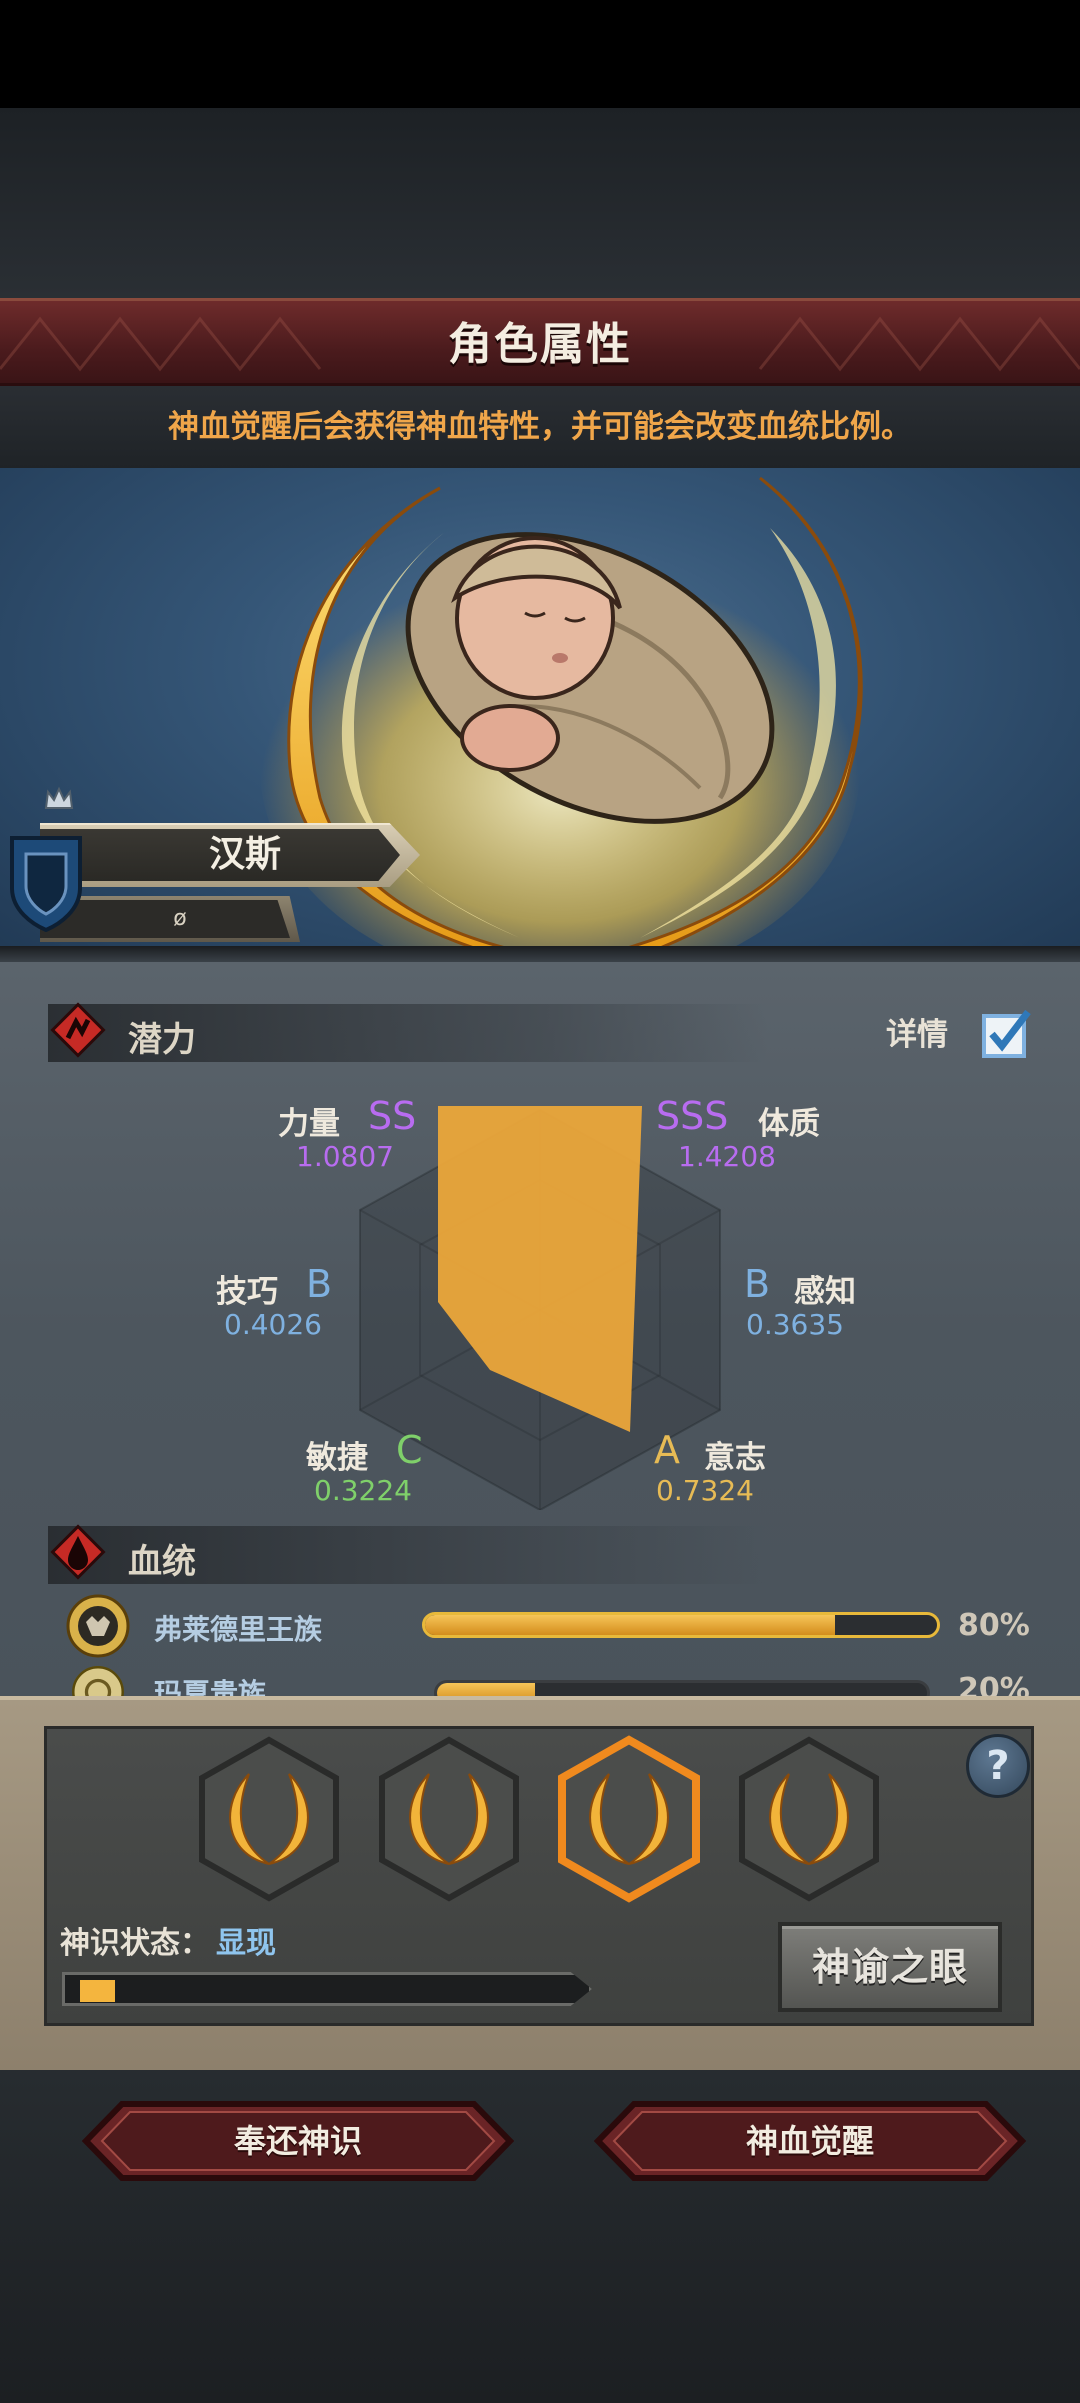 Image resolution: width=1080 pixels, height=2403 pixels. What do you see at coordinates (97, 1991) in the screenshot?
I see `divine-progress-fill` at bounding box center [97, 1991].